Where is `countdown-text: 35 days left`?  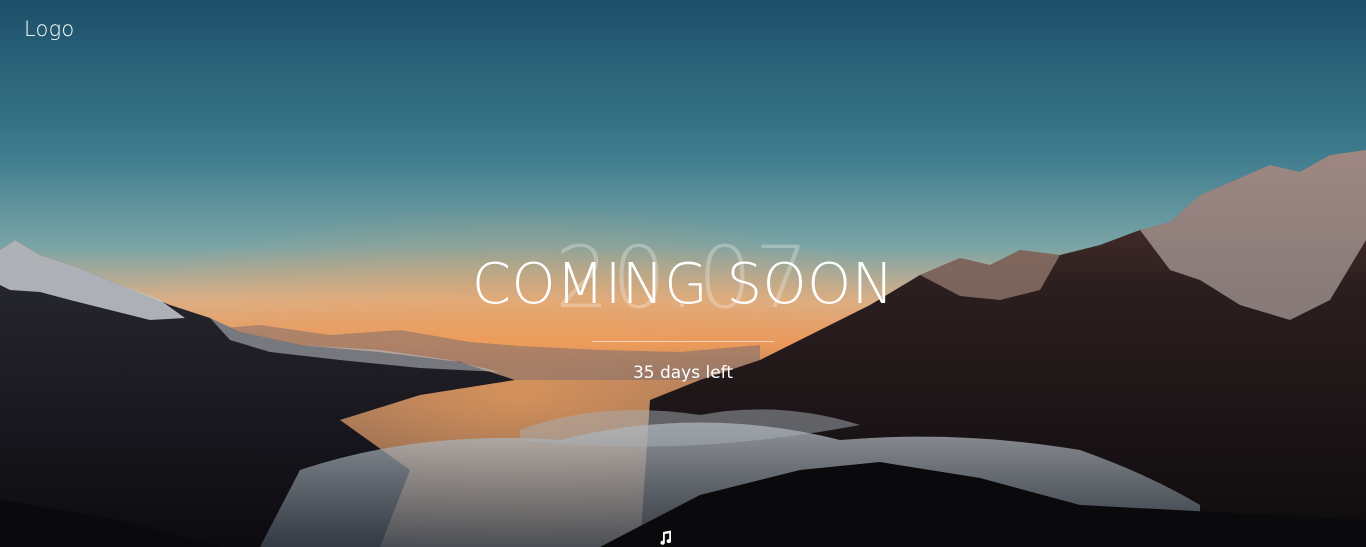
countdown-text: 35 days left is located at coordinates (683, 373).